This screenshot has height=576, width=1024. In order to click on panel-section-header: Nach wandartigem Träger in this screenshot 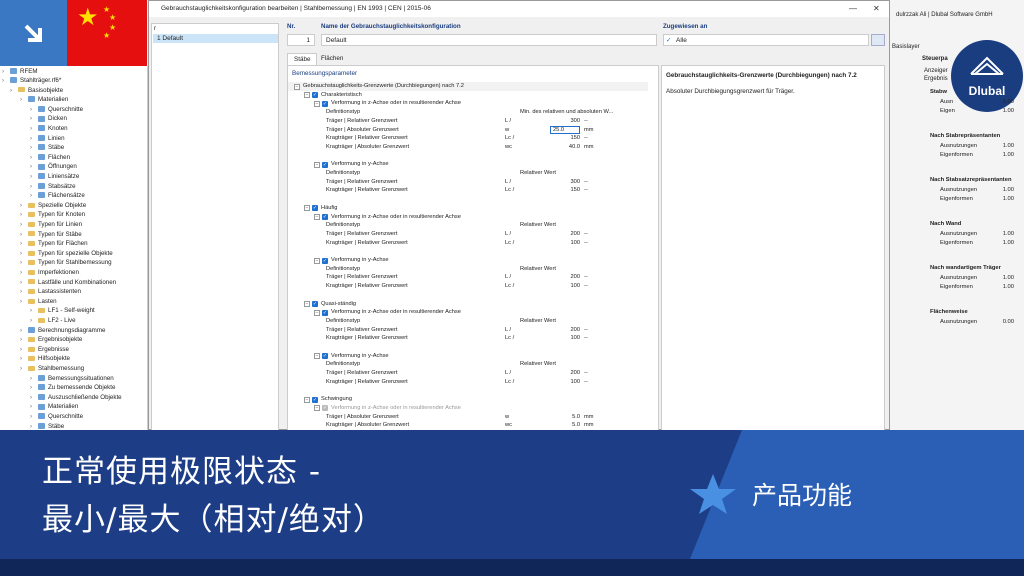, I will do `click(977, 268)`.